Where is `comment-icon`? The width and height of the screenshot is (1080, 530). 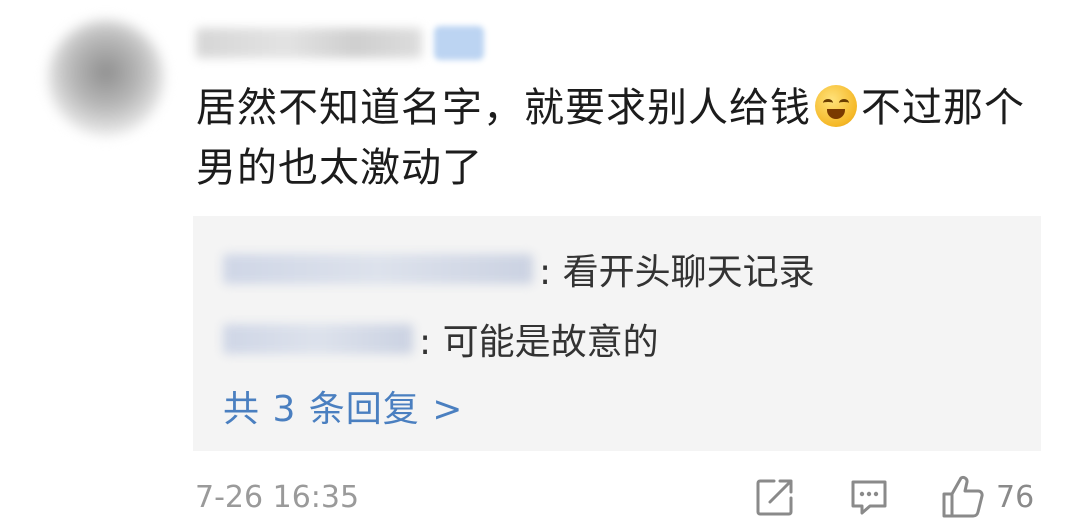
comment-icon is located at coordinates (869, 497).